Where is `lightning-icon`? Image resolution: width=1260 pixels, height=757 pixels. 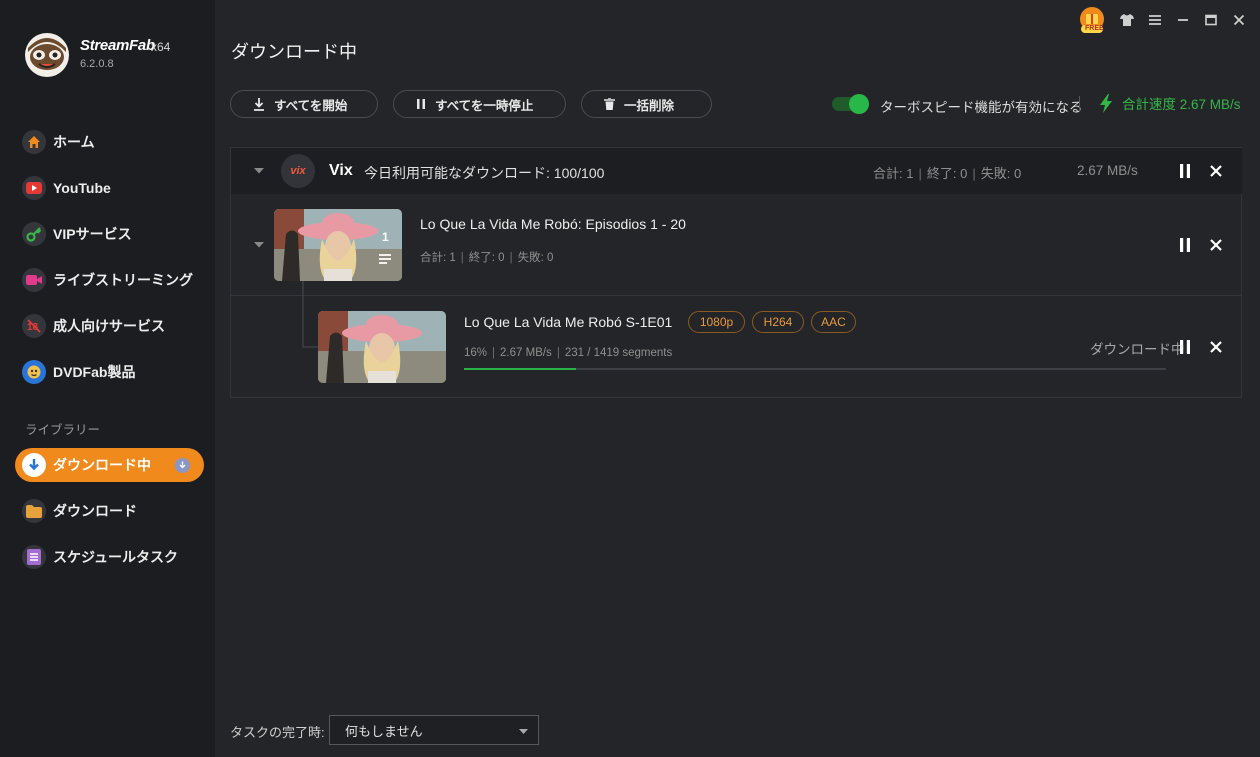
lightning-icon is located at coordinates (1106, 103).